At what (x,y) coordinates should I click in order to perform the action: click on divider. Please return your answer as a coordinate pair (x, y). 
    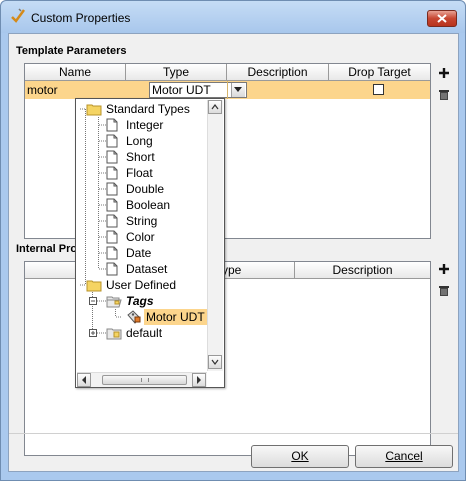
    Looking at the image, I should click on (233, 433).